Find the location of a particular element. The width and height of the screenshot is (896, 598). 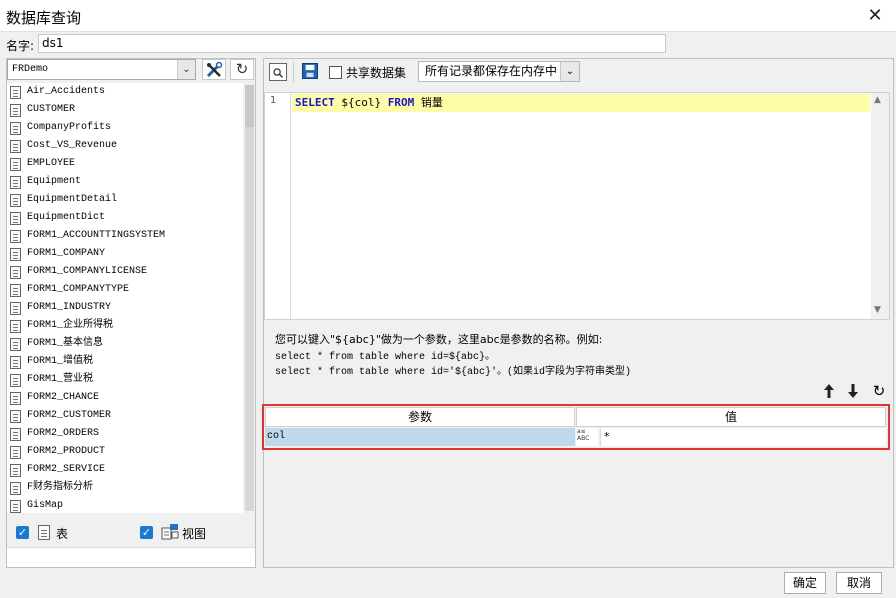

tools-icon is located at coordinates (214, 69).